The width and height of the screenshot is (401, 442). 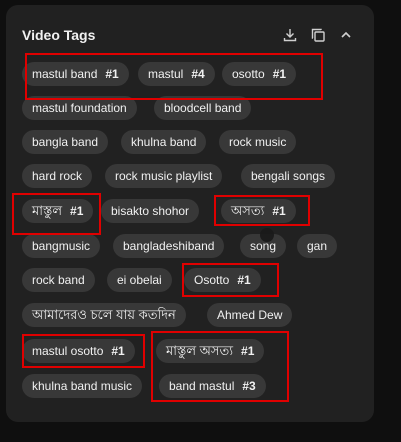 I want to click on tag-name: bangla band, so click(x=65, y=142).